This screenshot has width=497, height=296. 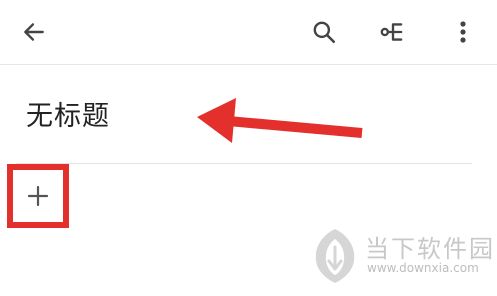 I want to click on add-button, so click(x=38, y=196).